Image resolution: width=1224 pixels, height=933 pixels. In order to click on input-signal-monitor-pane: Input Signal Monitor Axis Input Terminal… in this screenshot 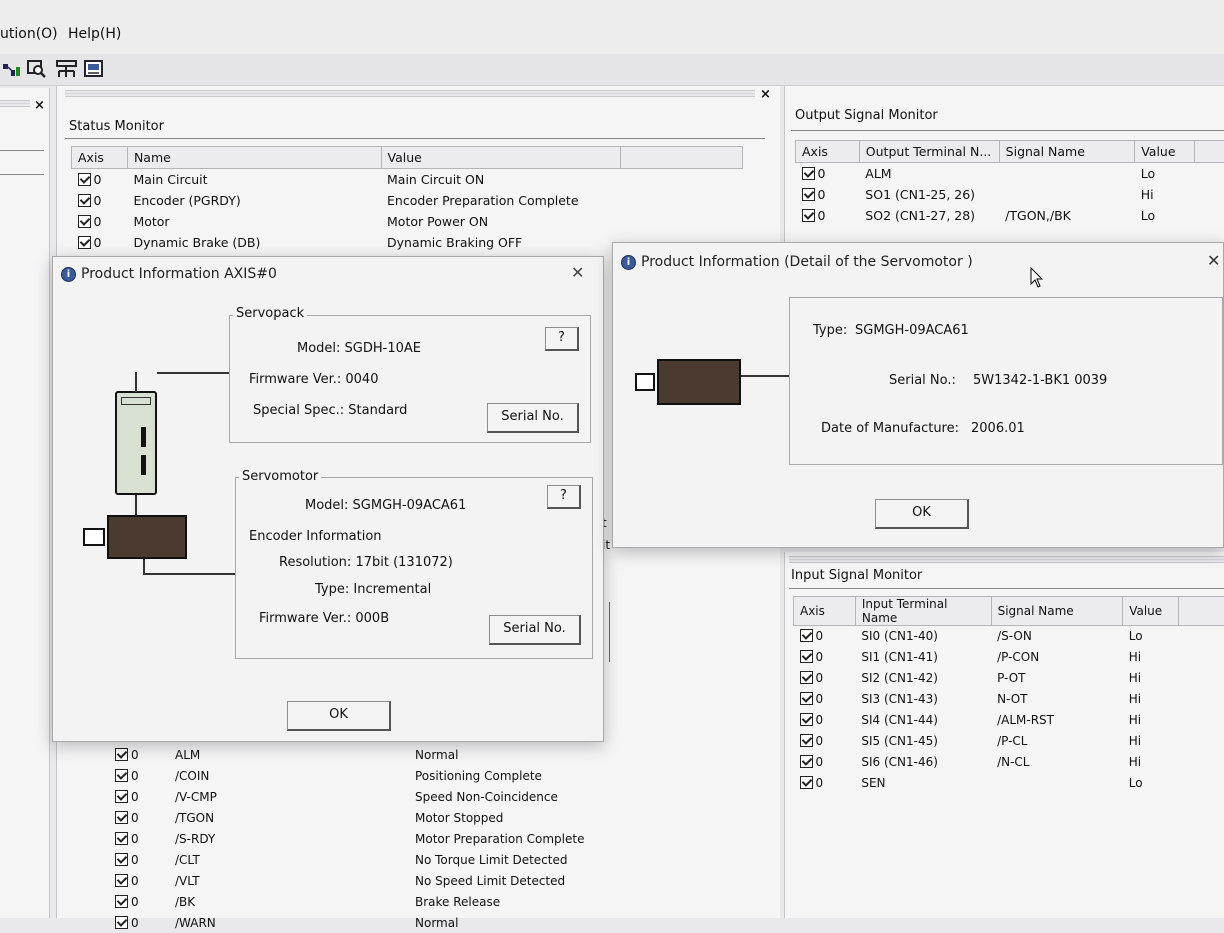, I will do `click(1004, 735)`.